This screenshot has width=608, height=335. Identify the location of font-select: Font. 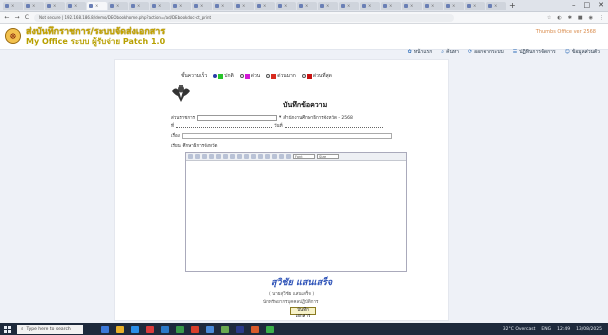
(304, 156).